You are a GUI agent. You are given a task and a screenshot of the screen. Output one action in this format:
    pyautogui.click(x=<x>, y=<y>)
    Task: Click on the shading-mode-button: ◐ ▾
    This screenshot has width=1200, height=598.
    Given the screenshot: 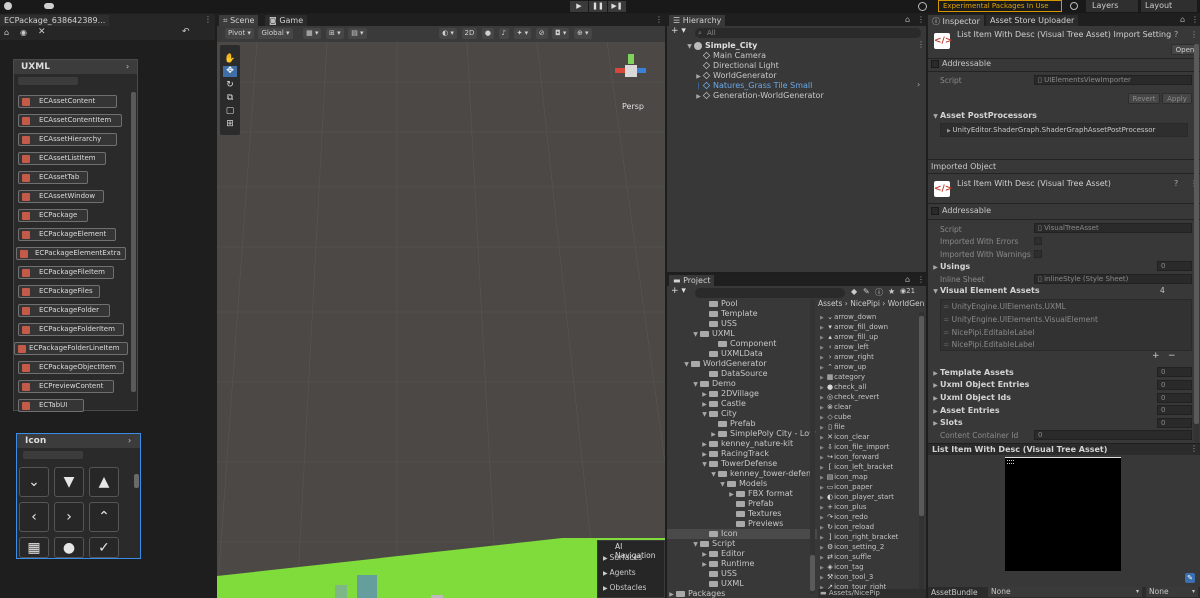 What is the action you would take?
    pyautogui.click(x=448, y=33)
    